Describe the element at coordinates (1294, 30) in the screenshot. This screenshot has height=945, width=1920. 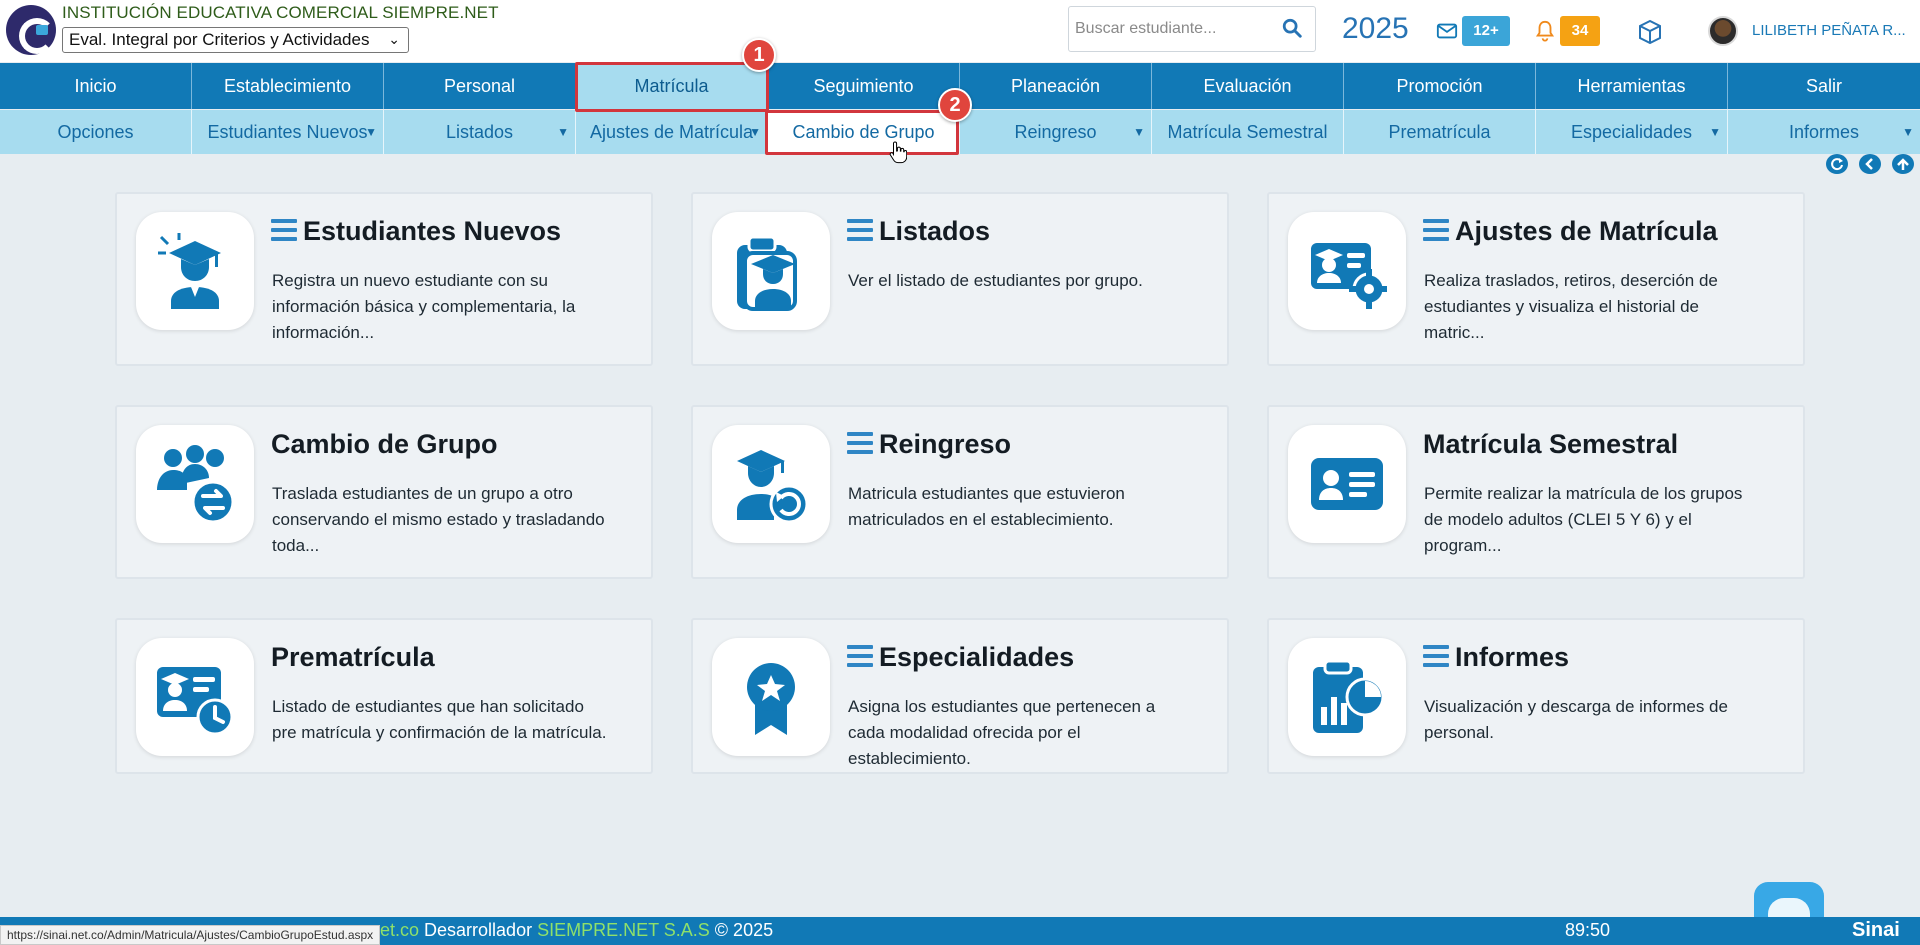
I see `search-icon` at that location.